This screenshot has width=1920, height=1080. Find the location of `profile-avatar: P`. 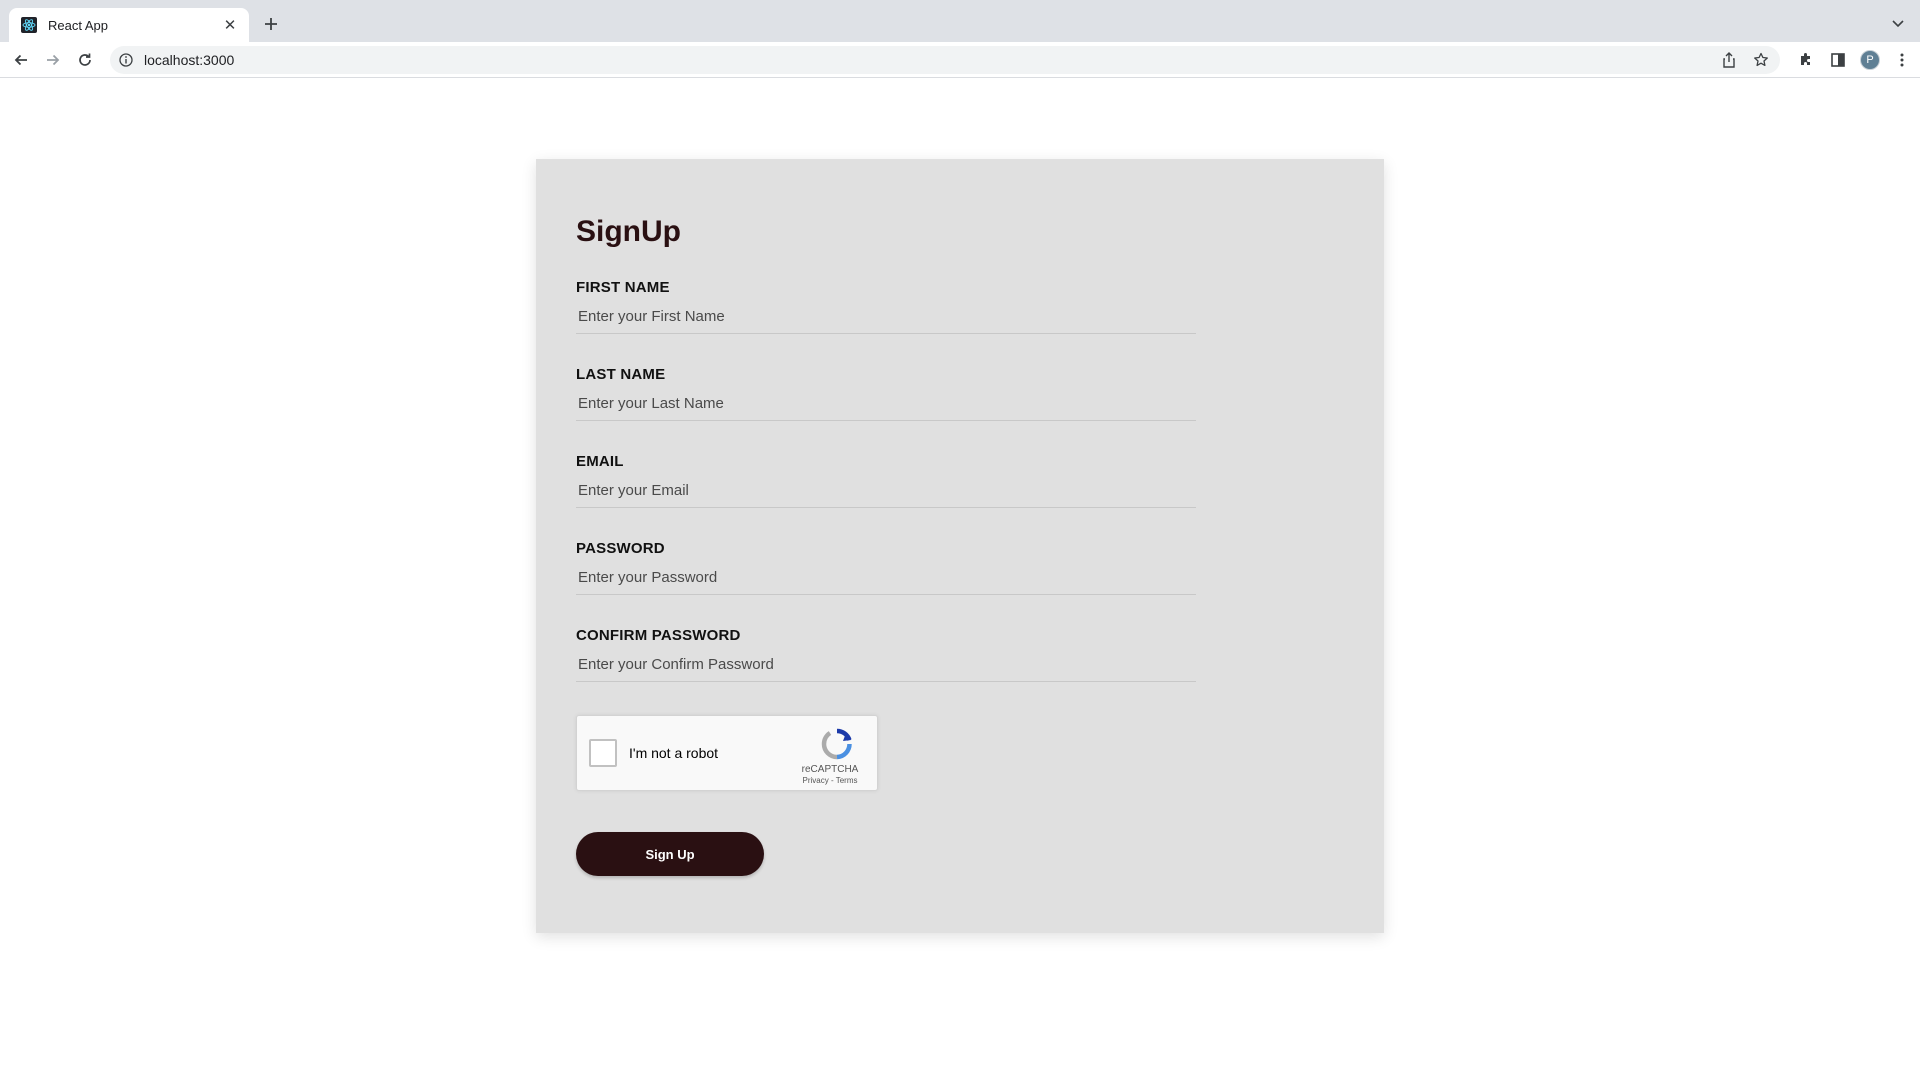

profile-avatar: P is located at coordinates (1870, 60).